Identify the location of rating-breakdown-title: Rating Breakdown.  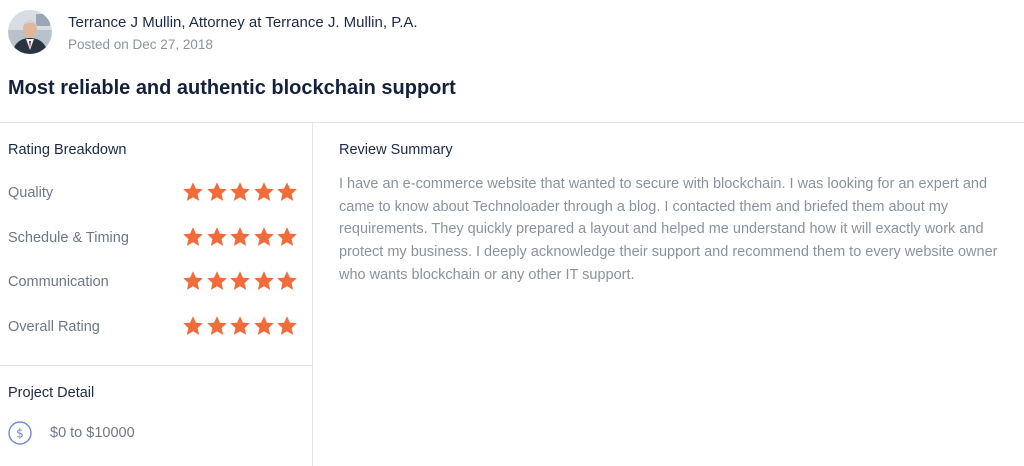
(67, 150).